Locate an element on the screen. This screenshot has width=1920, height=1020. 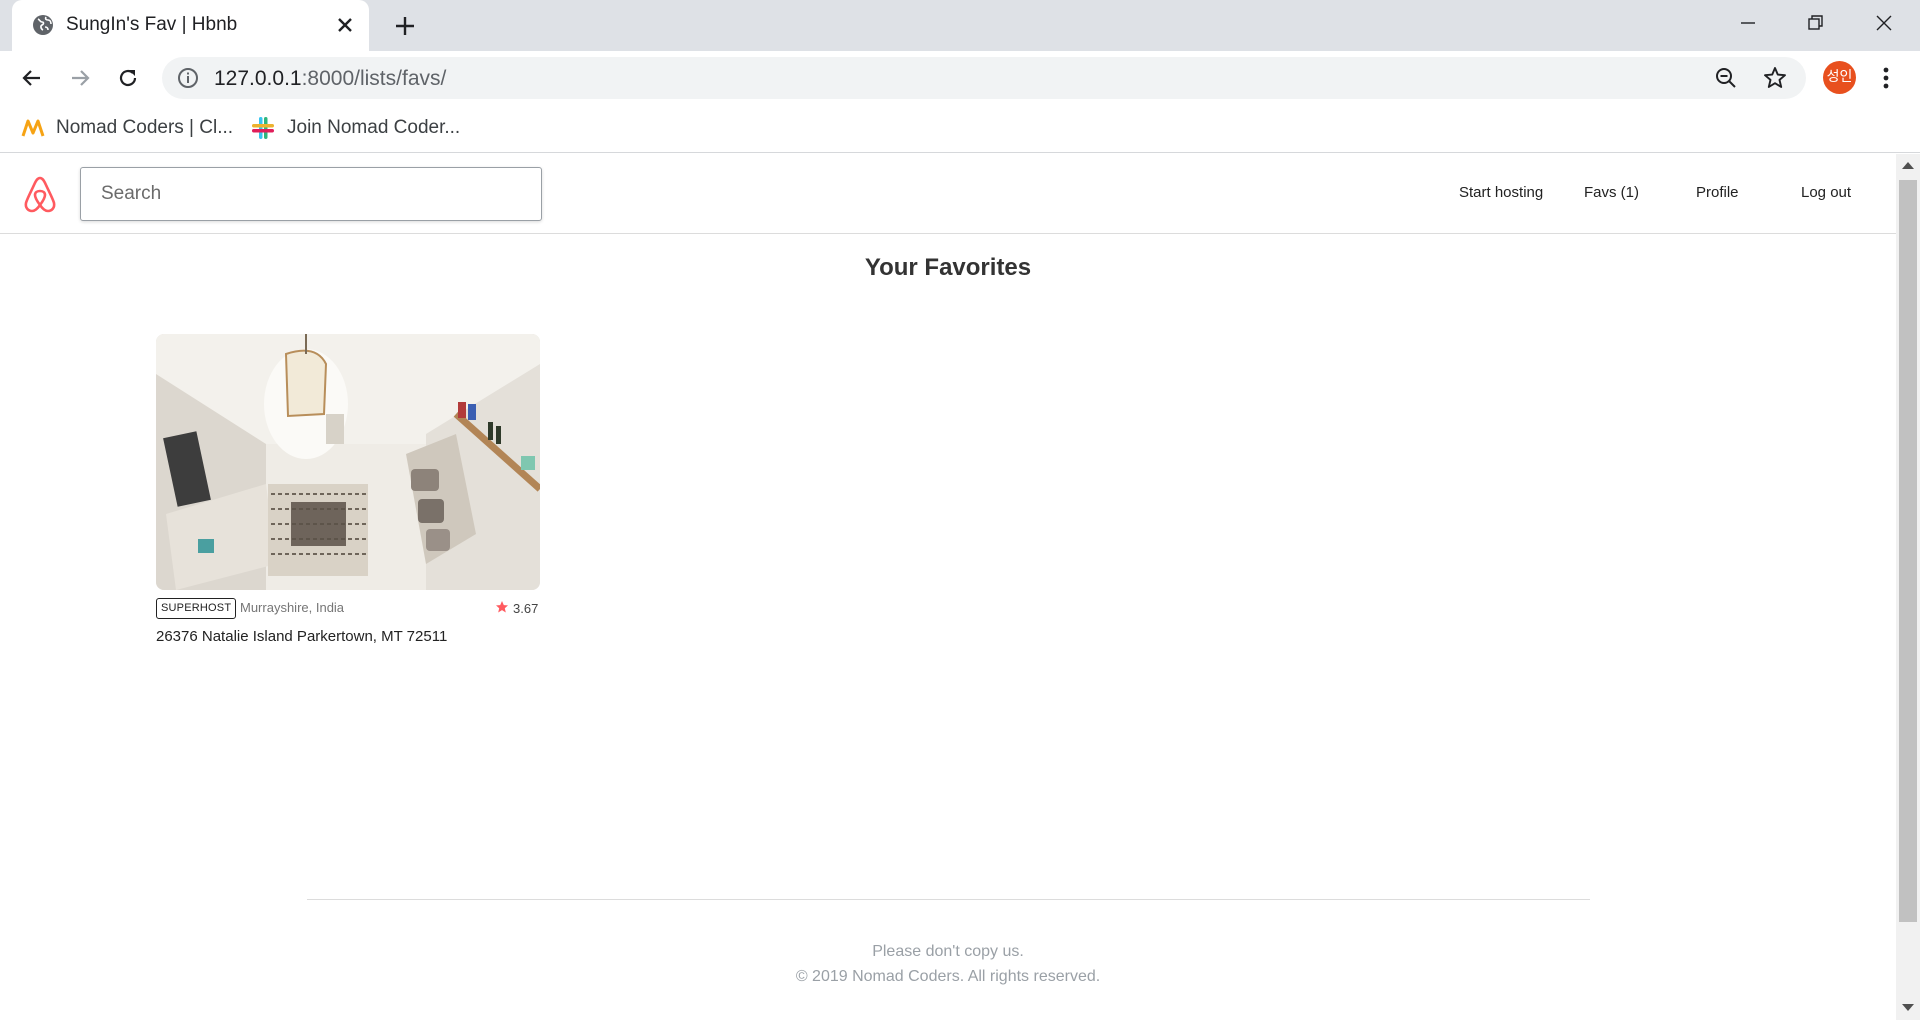
room-rating: 3.67 is located at coordinates (526, 608).